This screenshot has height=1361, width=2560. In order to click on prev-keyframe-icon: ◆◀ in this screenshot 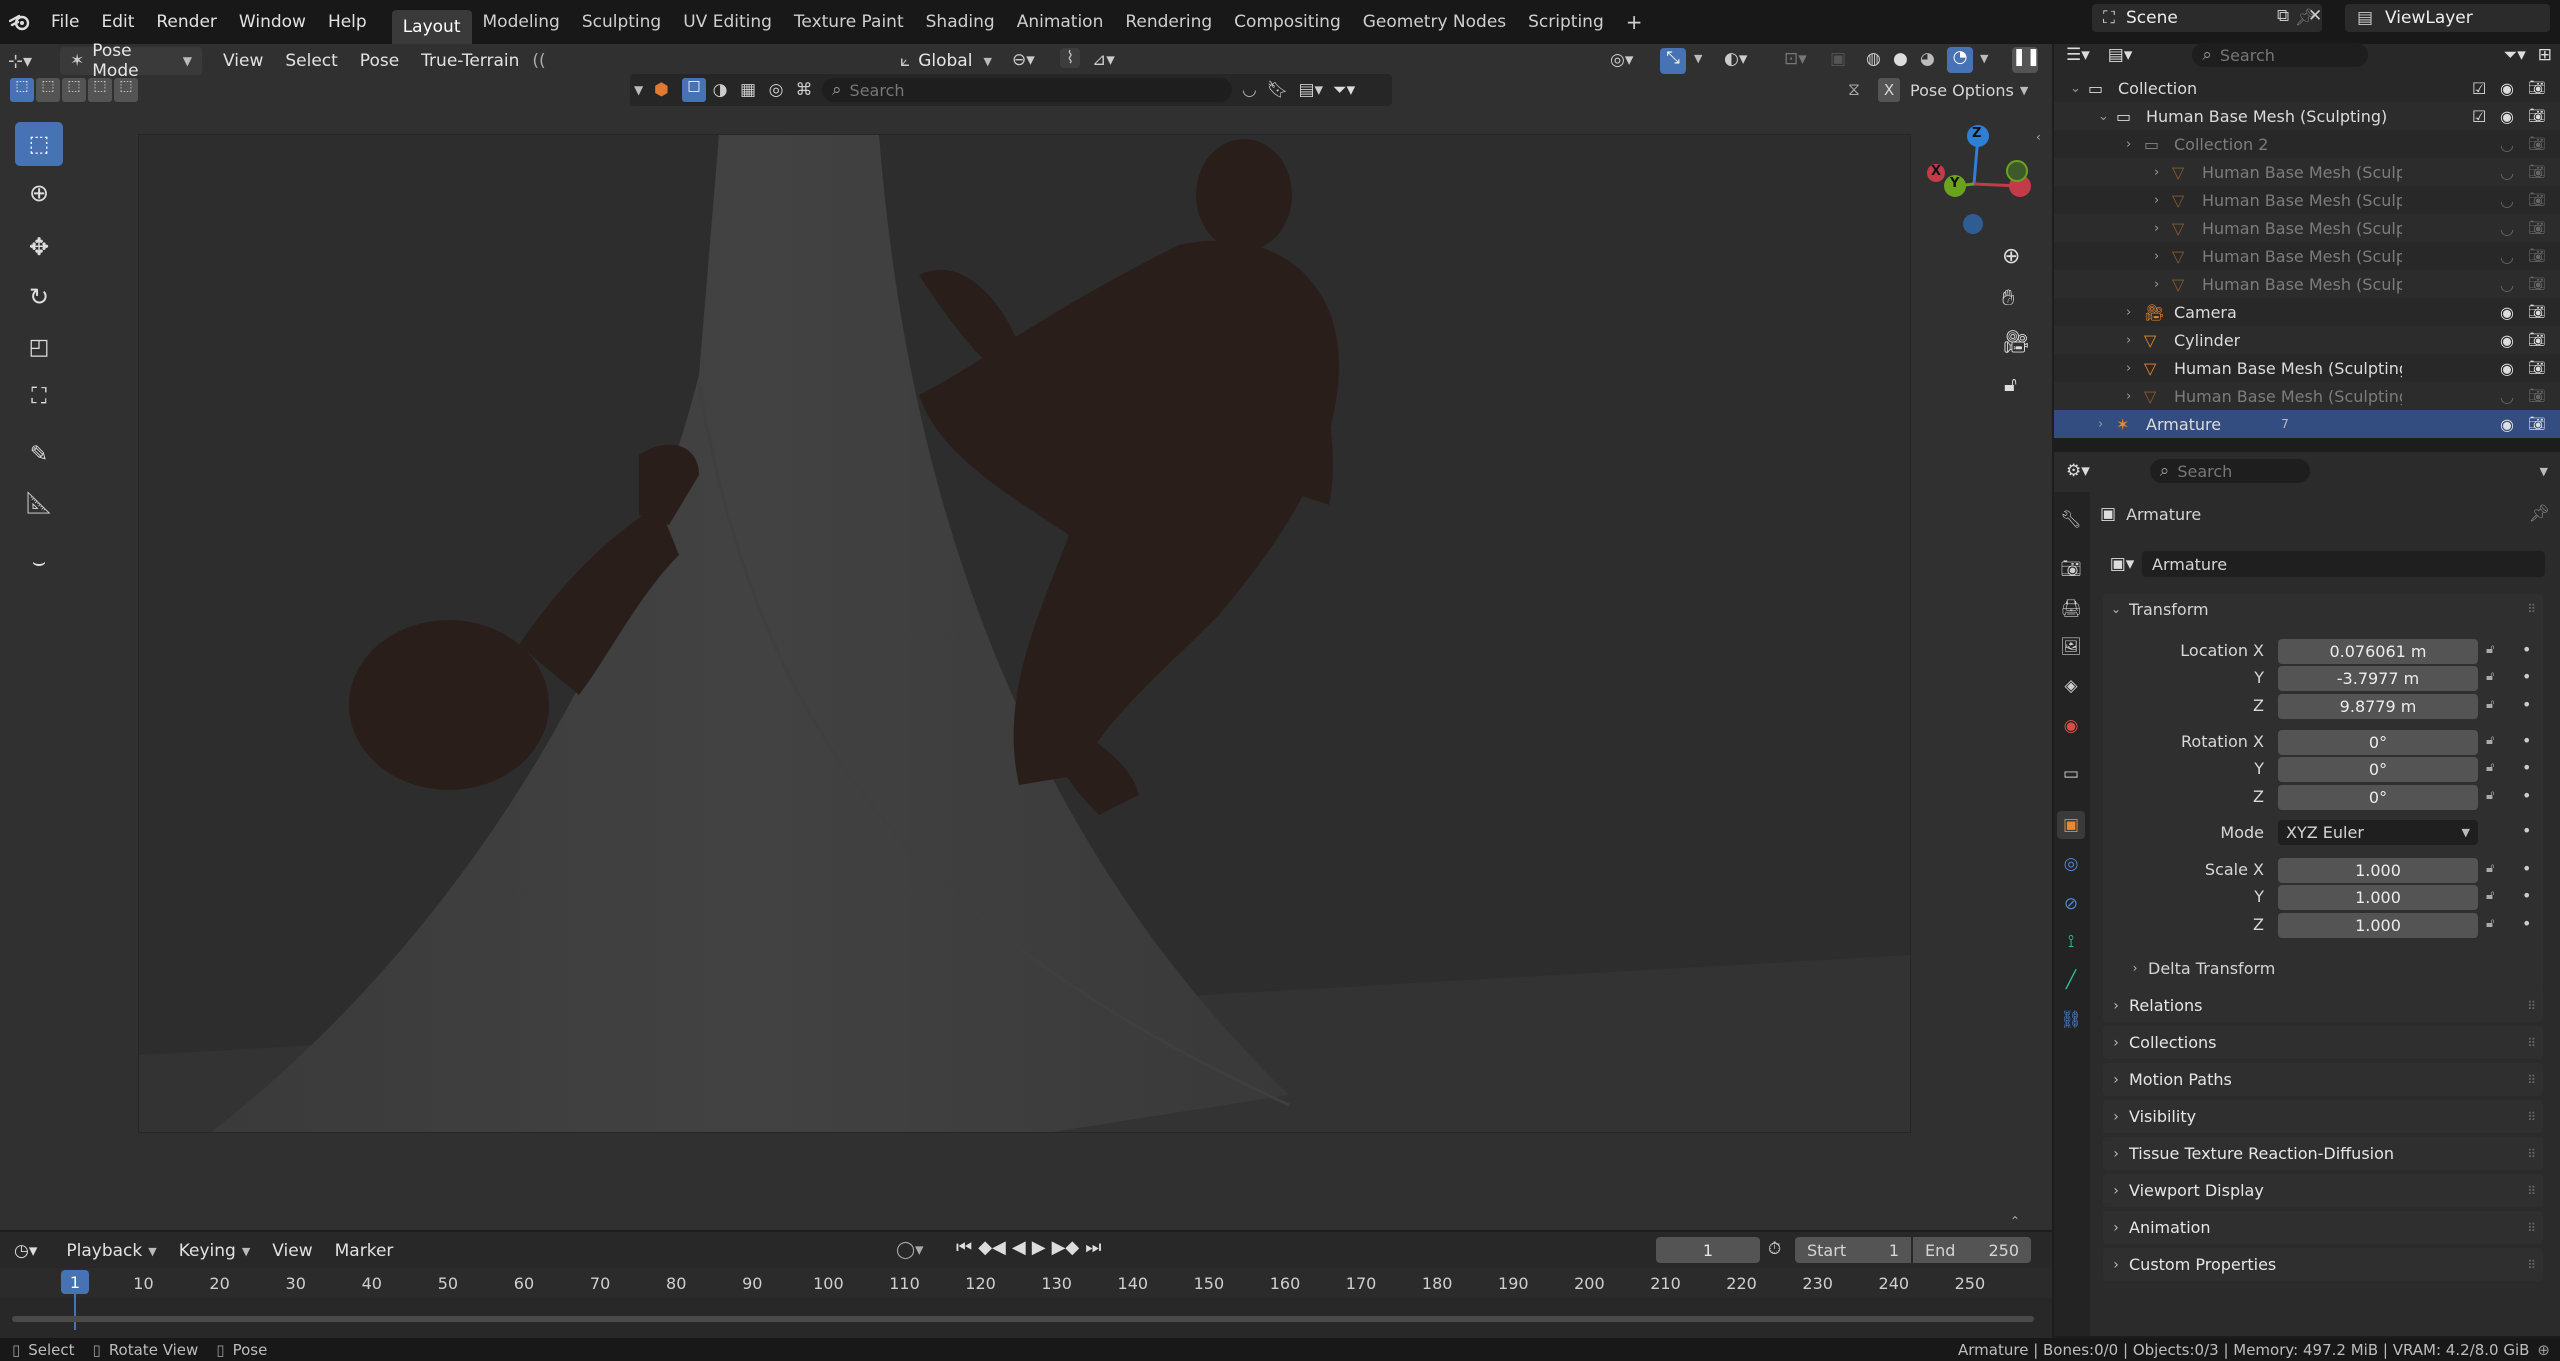, I will do `click(992, 1247)`.